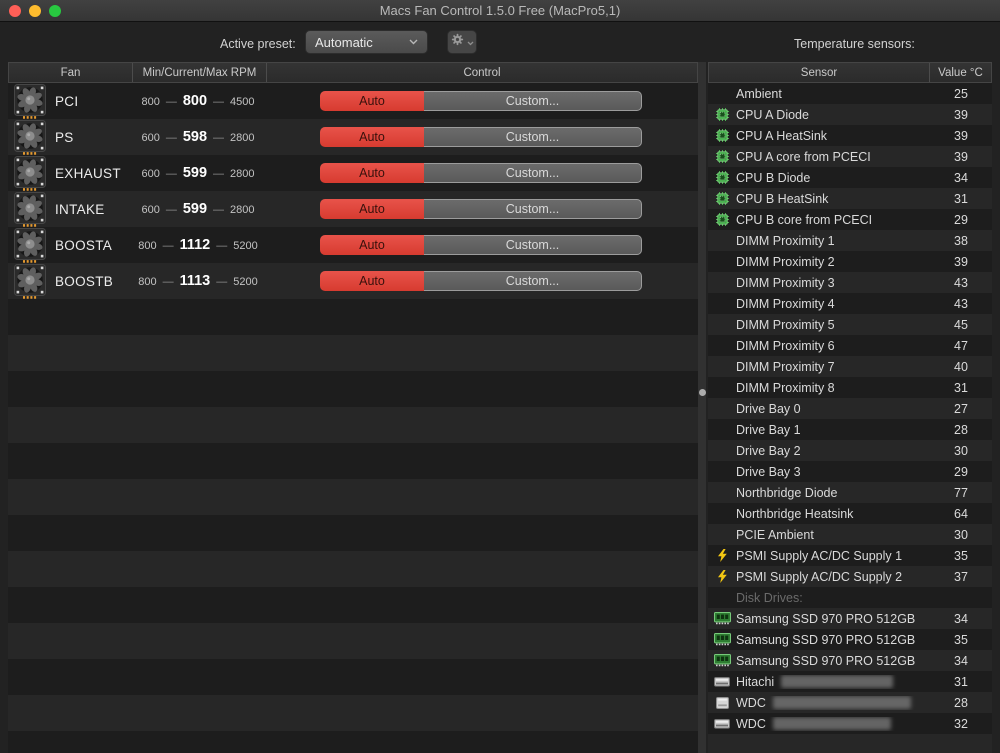 Image resolution: width=1000 pixels, height=753 pixels. I want to click on sensor-row: DIMM Proximity 3 43, so click(850, 282).